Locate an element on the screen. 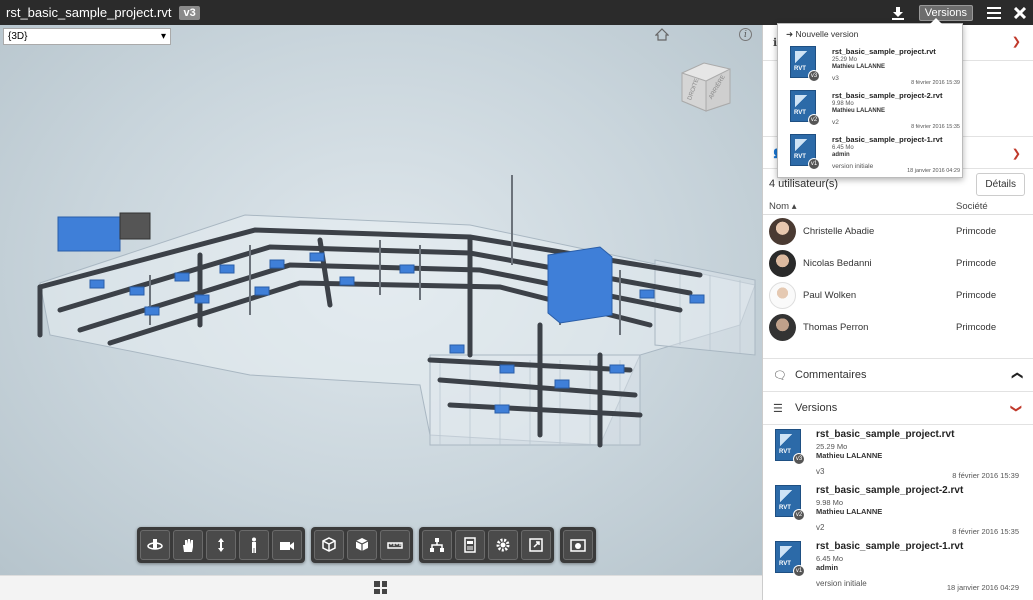 This screenshot has height=600, width=1033. version-date: 18 janvier 2016 04:29 is located at coordinates (982, 587).